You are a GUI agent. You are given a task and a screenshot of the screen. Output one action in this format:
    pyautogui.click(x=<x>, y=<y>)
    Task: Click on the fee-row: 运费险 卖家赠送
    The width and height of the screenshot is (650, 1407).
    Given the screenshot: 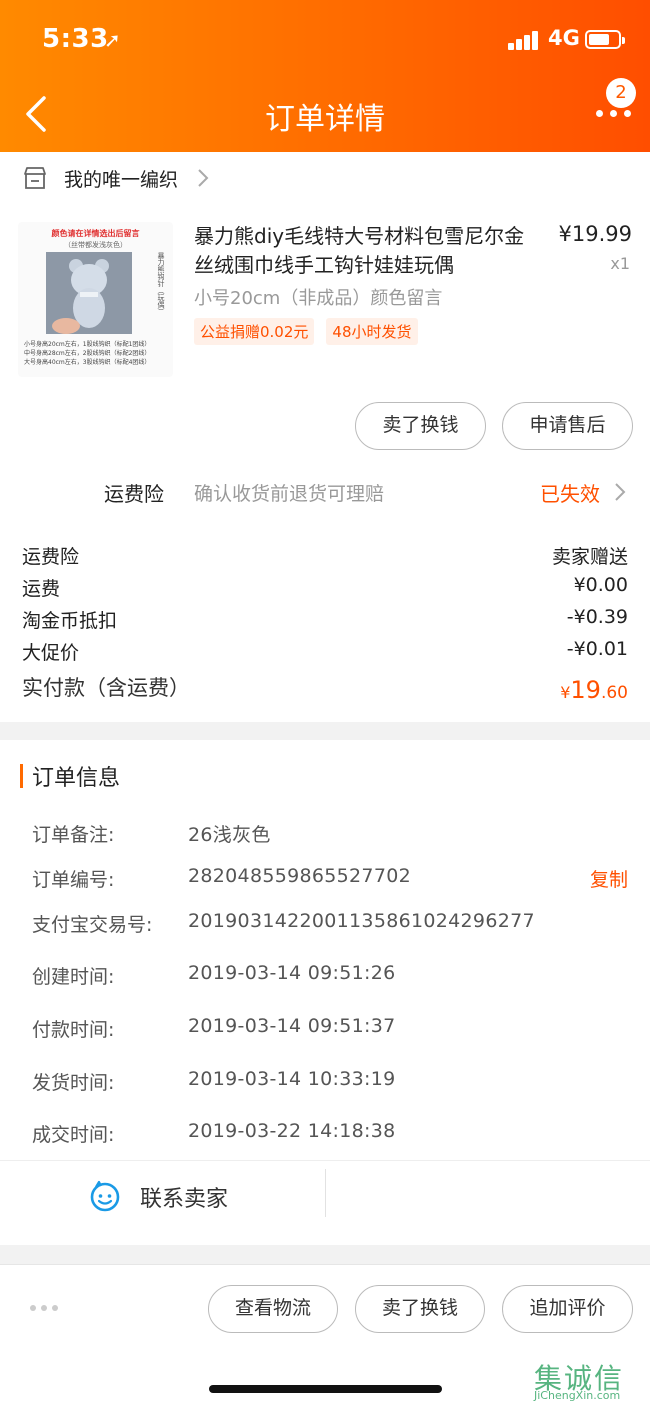 What is the action you would take?
    pyautogui.click(x=325, y=557)
    